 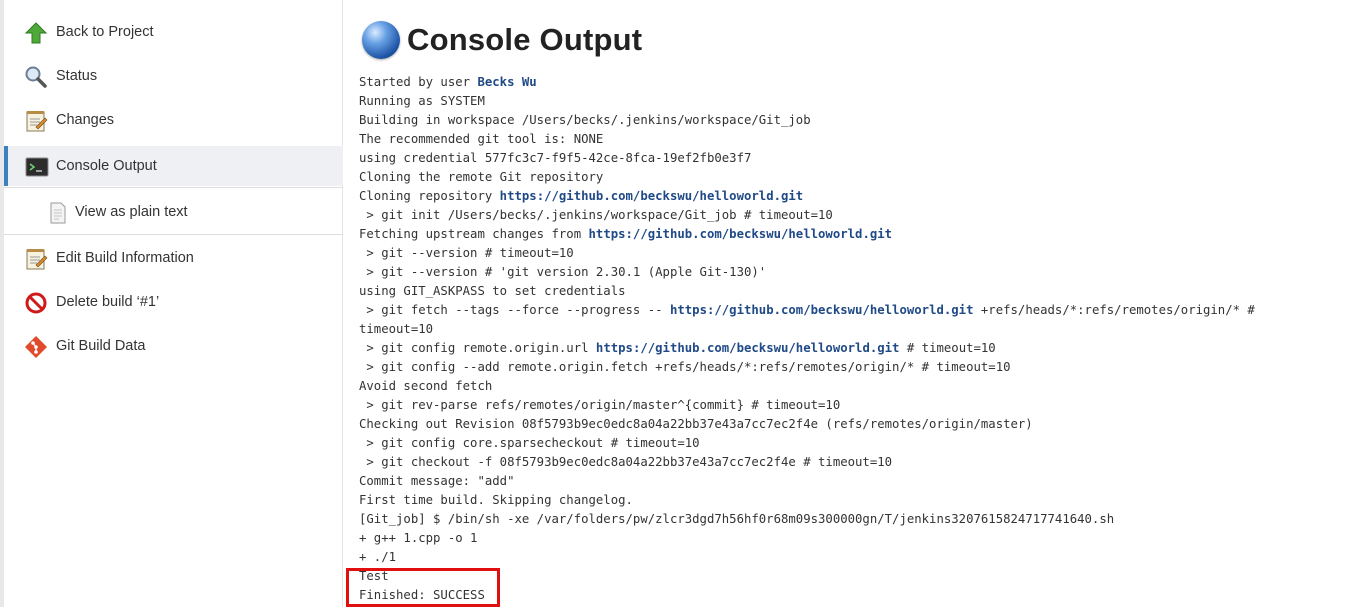 What do you see at coordinates (381, 40) in the screenshot?
I see `blue-ball-status-icon` at bounding box center [381, 40].